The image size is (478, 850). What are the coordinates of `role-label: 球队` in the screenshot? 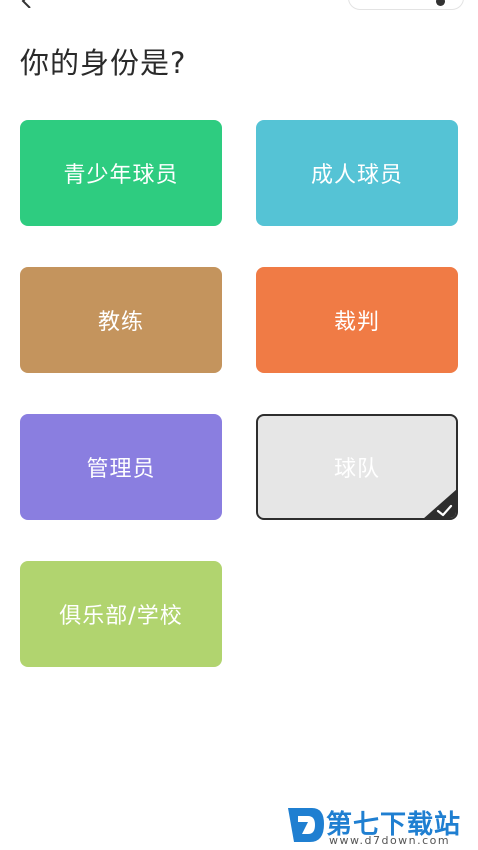 It's located at (356, 469).